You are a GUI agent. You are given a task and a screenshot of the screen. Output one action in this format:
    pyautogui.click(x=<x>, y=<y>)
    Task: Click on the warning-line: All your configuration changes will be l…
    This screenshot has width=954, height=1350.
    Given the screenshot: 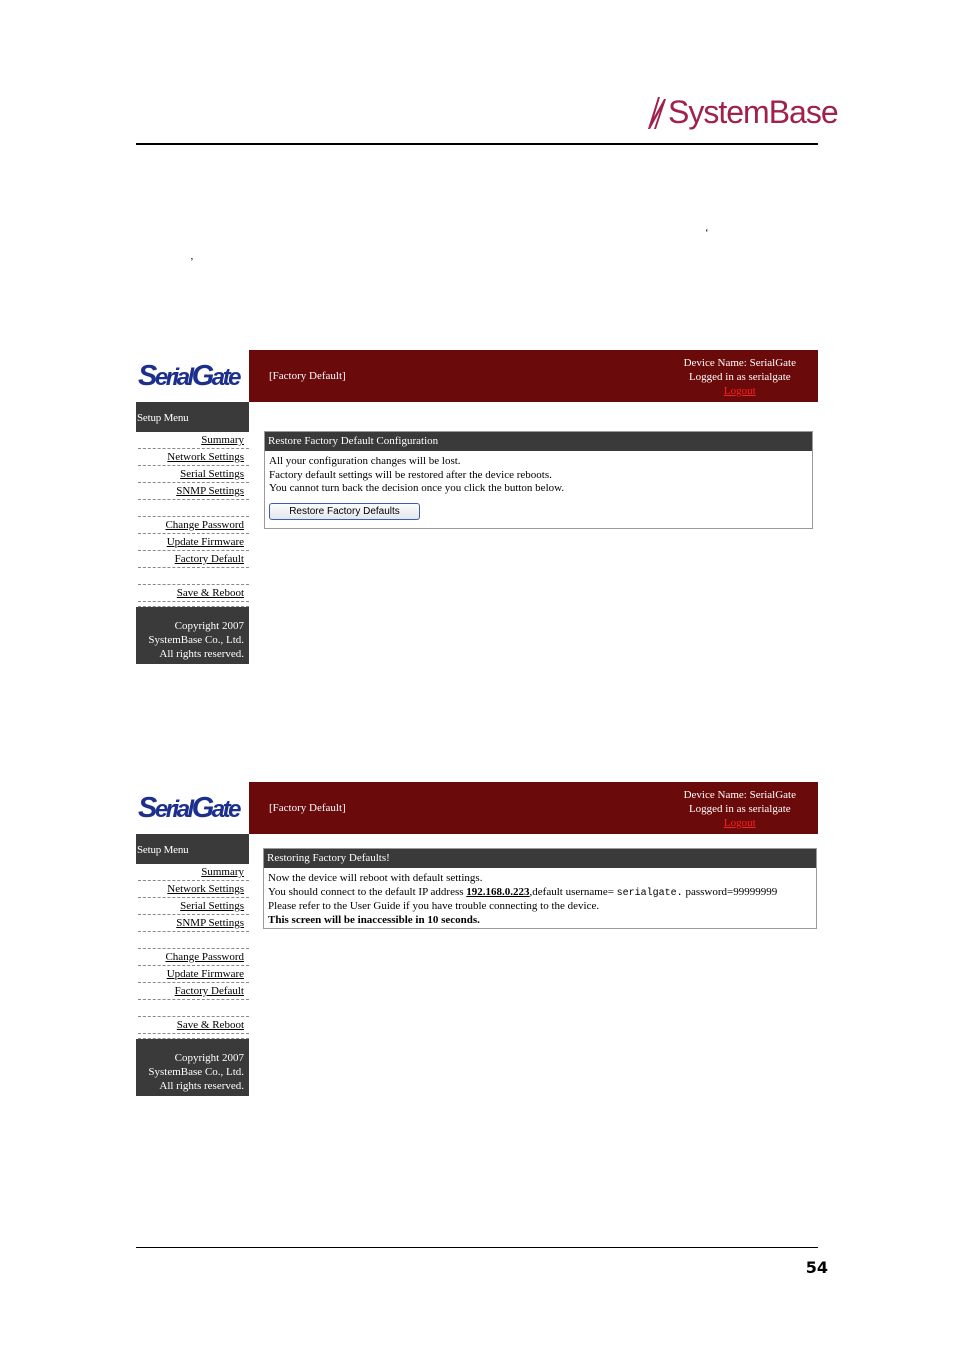 What is the action you would take?
    pyautogui.click(x=365, y=461)
    